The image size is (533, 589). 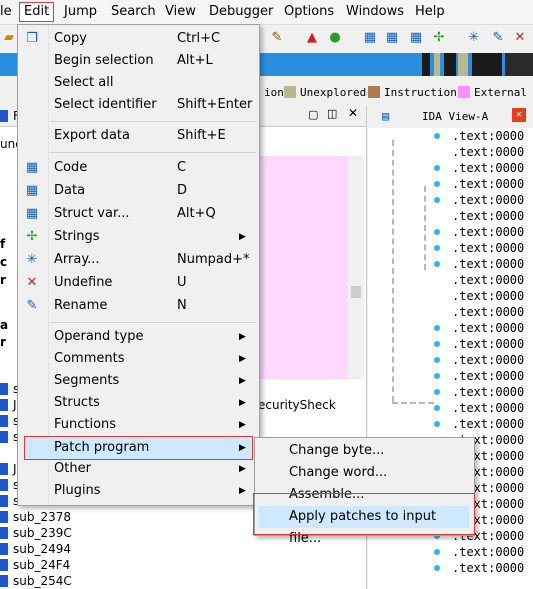 I want to click on menu-item-data: ▦ Data D, so click(x=138, y=191).